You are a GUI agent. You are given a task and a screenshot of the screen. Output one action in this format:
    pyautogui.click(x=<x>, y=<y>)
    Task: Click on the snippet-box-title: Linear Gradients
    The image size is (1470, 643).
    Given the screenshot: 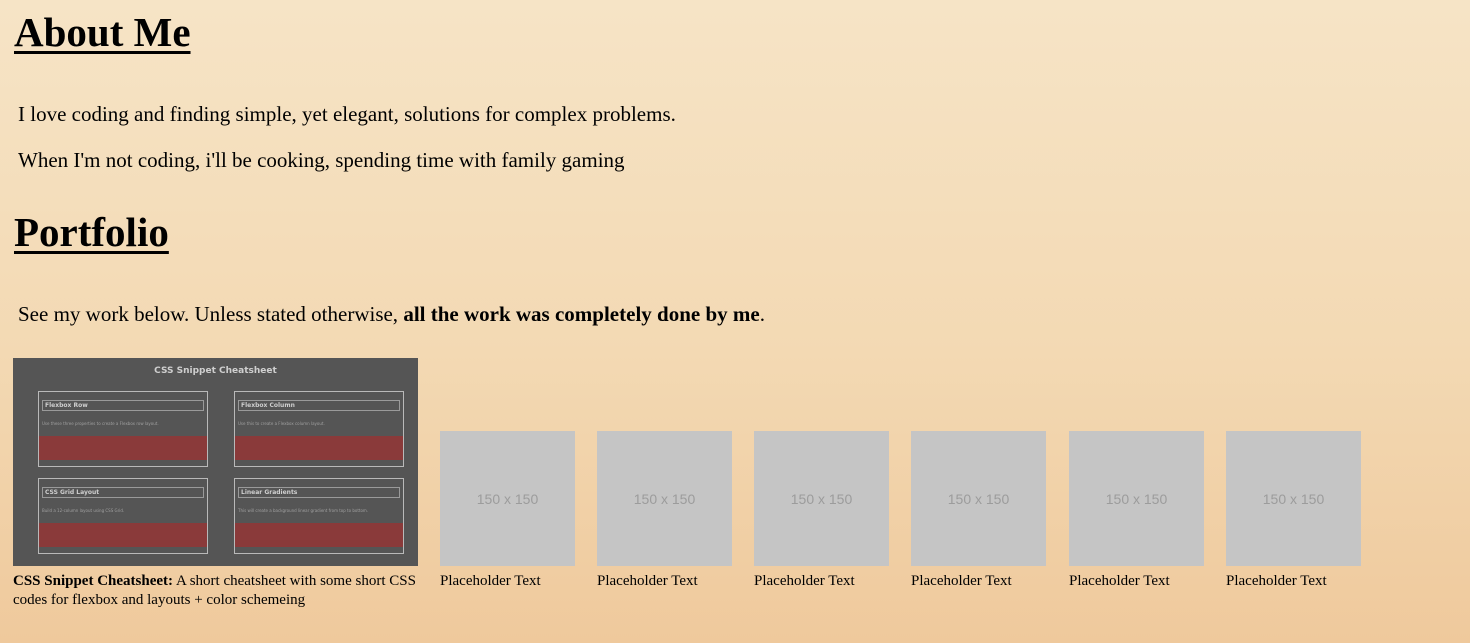 What is the action you would take?
    pyautogui.click(x=319, y=492)
    